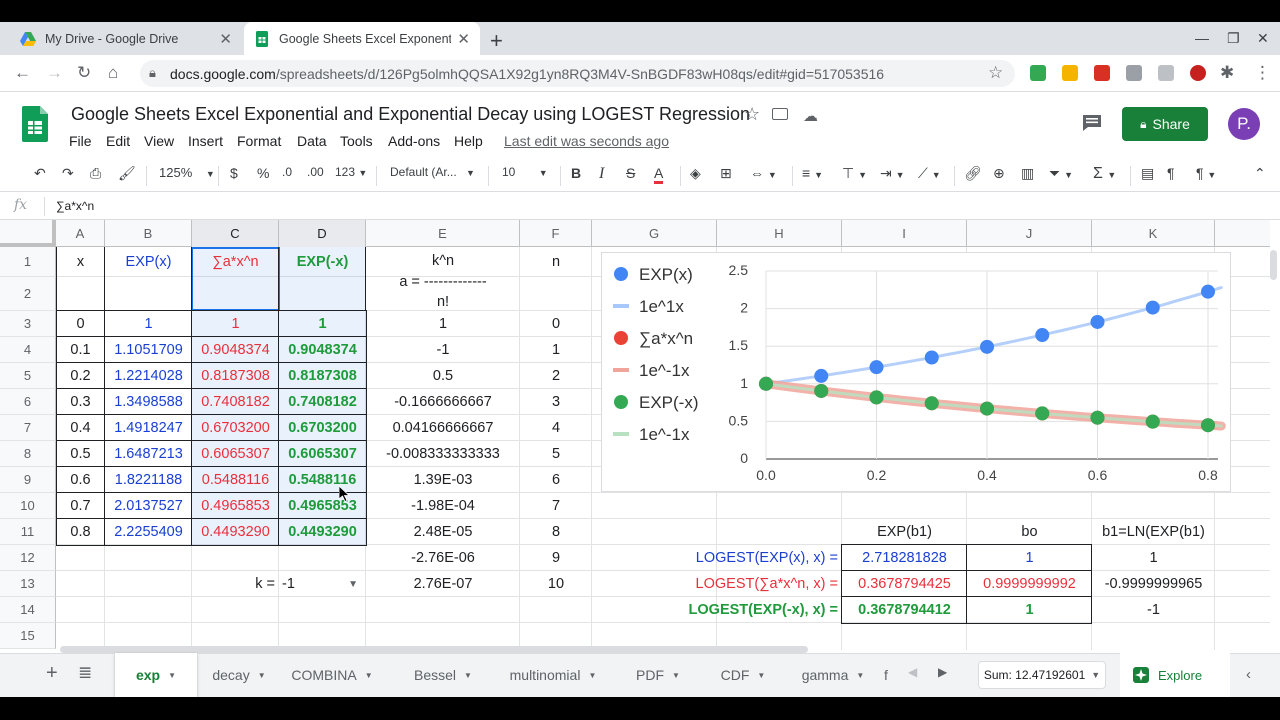 The height and width of the screenshot is (720, 1280). I want to click on cell-a11: 0.8, so click(80, 532).